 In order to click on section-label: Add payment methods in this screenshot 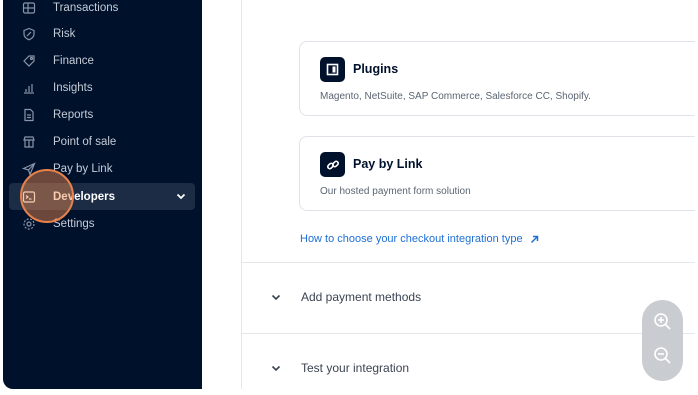, I will do `click(361, 297)`.